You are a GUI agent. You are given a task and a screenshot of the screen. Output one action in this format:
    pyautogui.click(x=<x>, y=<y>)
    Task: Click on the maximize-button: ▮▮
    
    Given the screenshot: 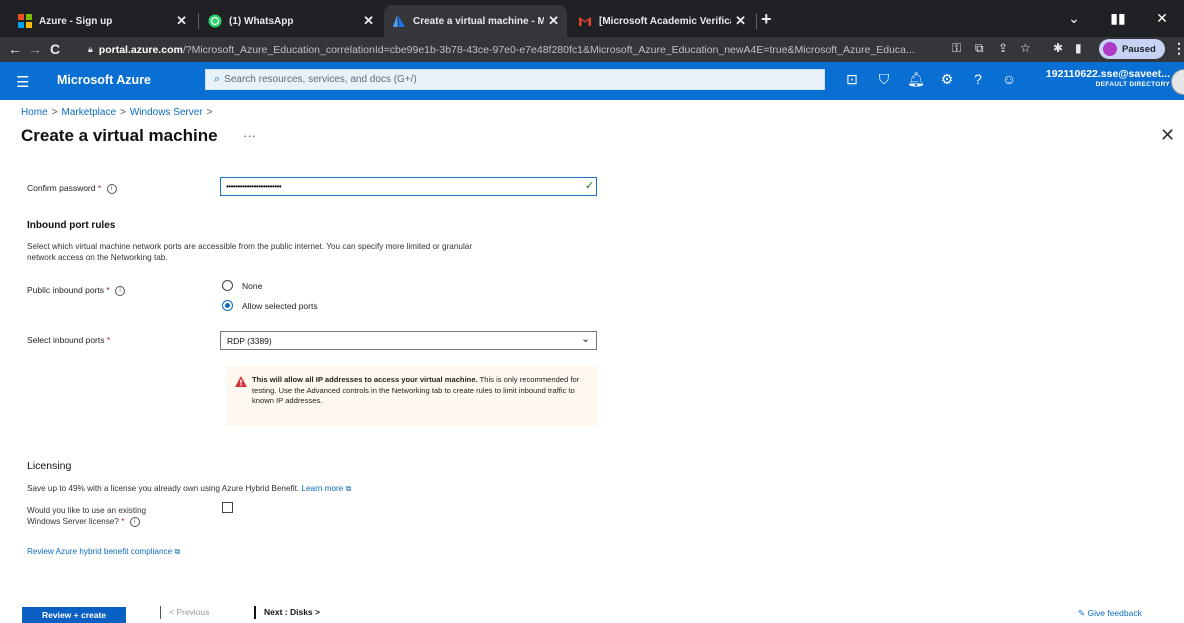 What is the action you would take?
    pyautogui.click(x=1118, y=18)
    